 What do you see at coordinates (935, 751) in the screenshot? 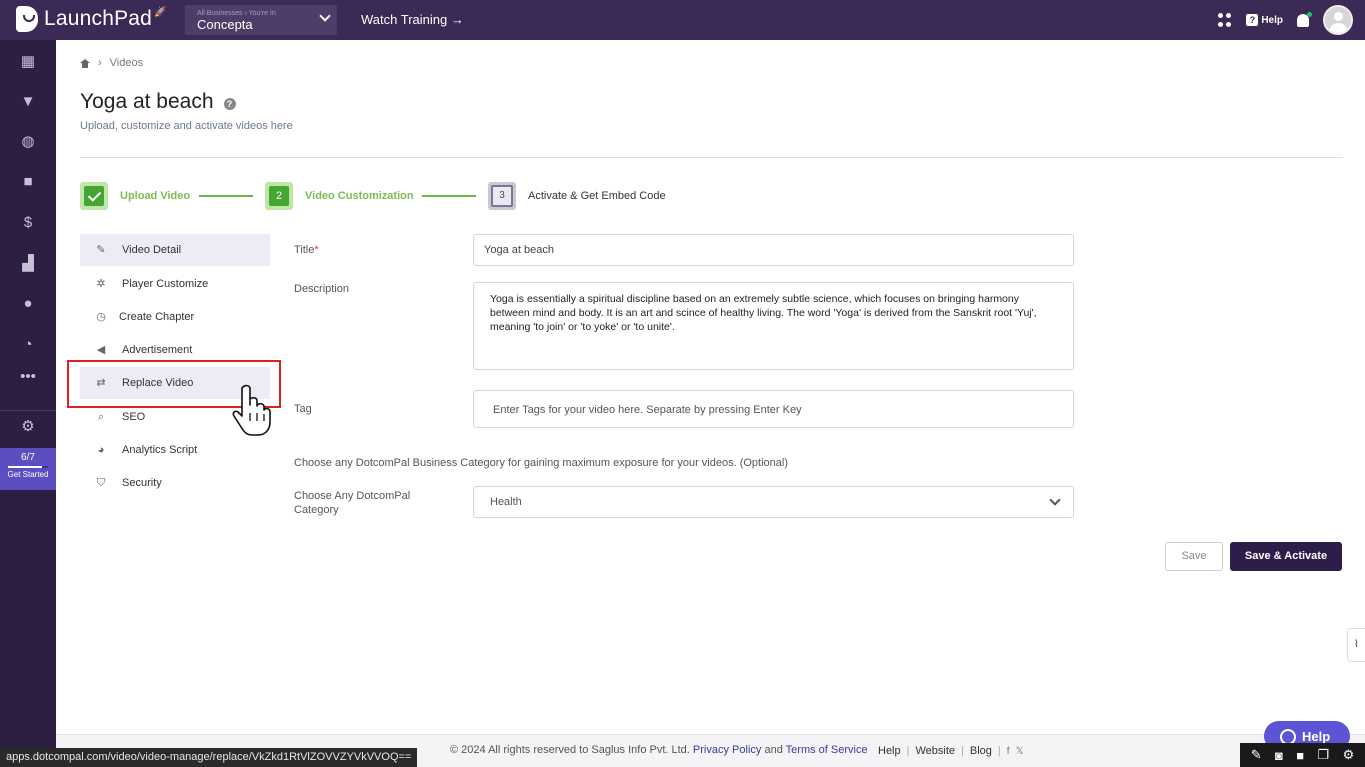
I see `footer-website-link: Website` at bounding box center [935, 751].